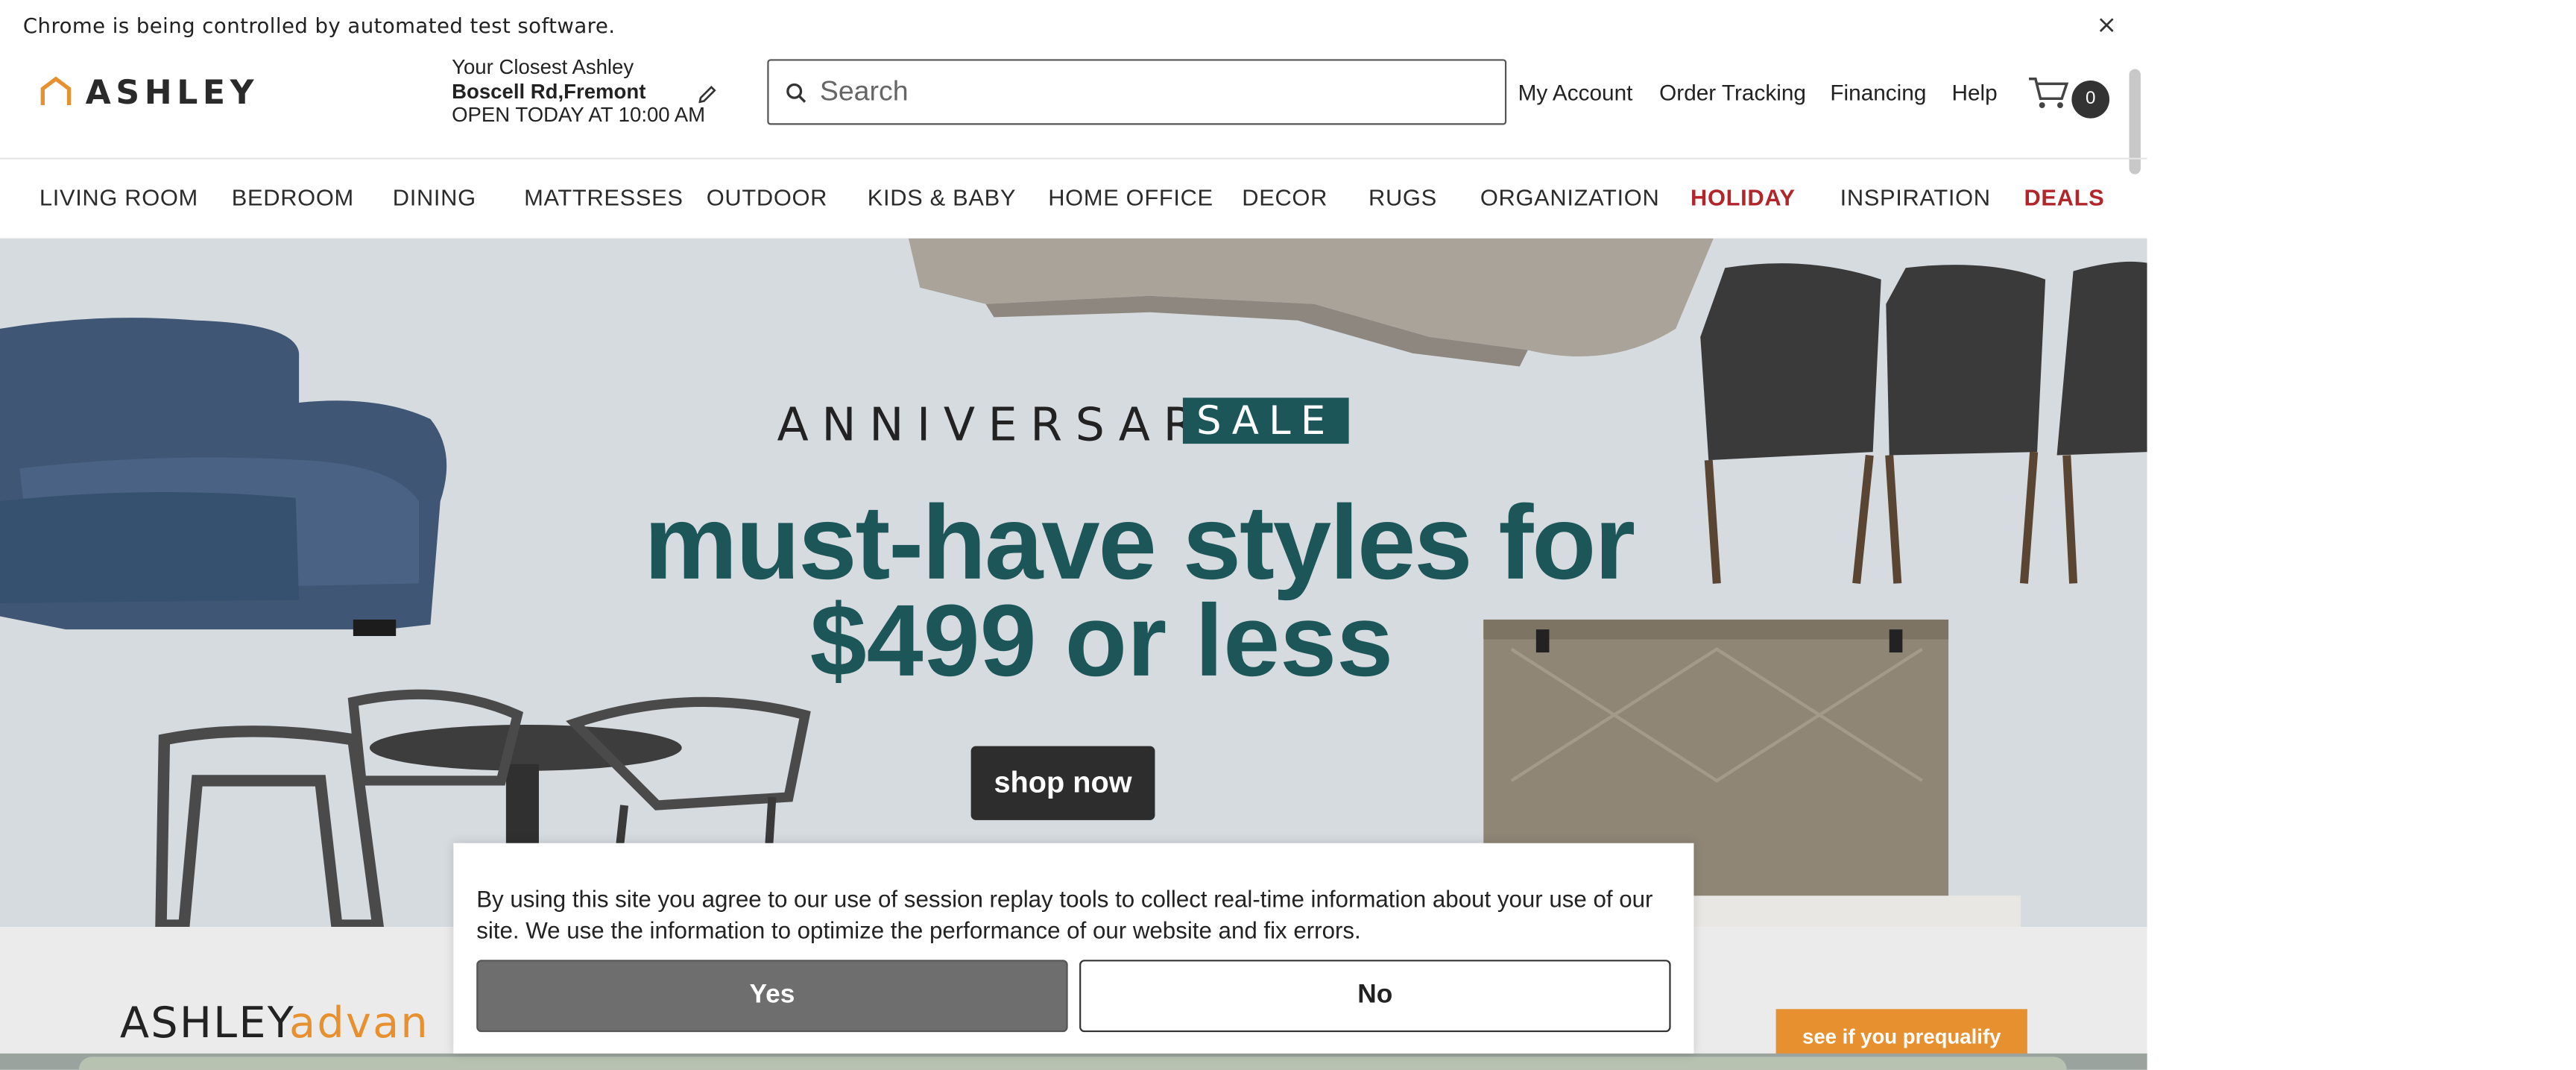  What do you see at coordinates (1265, 420) in the screenshot?
I see `sale-badge: SALE` at bounding box center [1265, 420].